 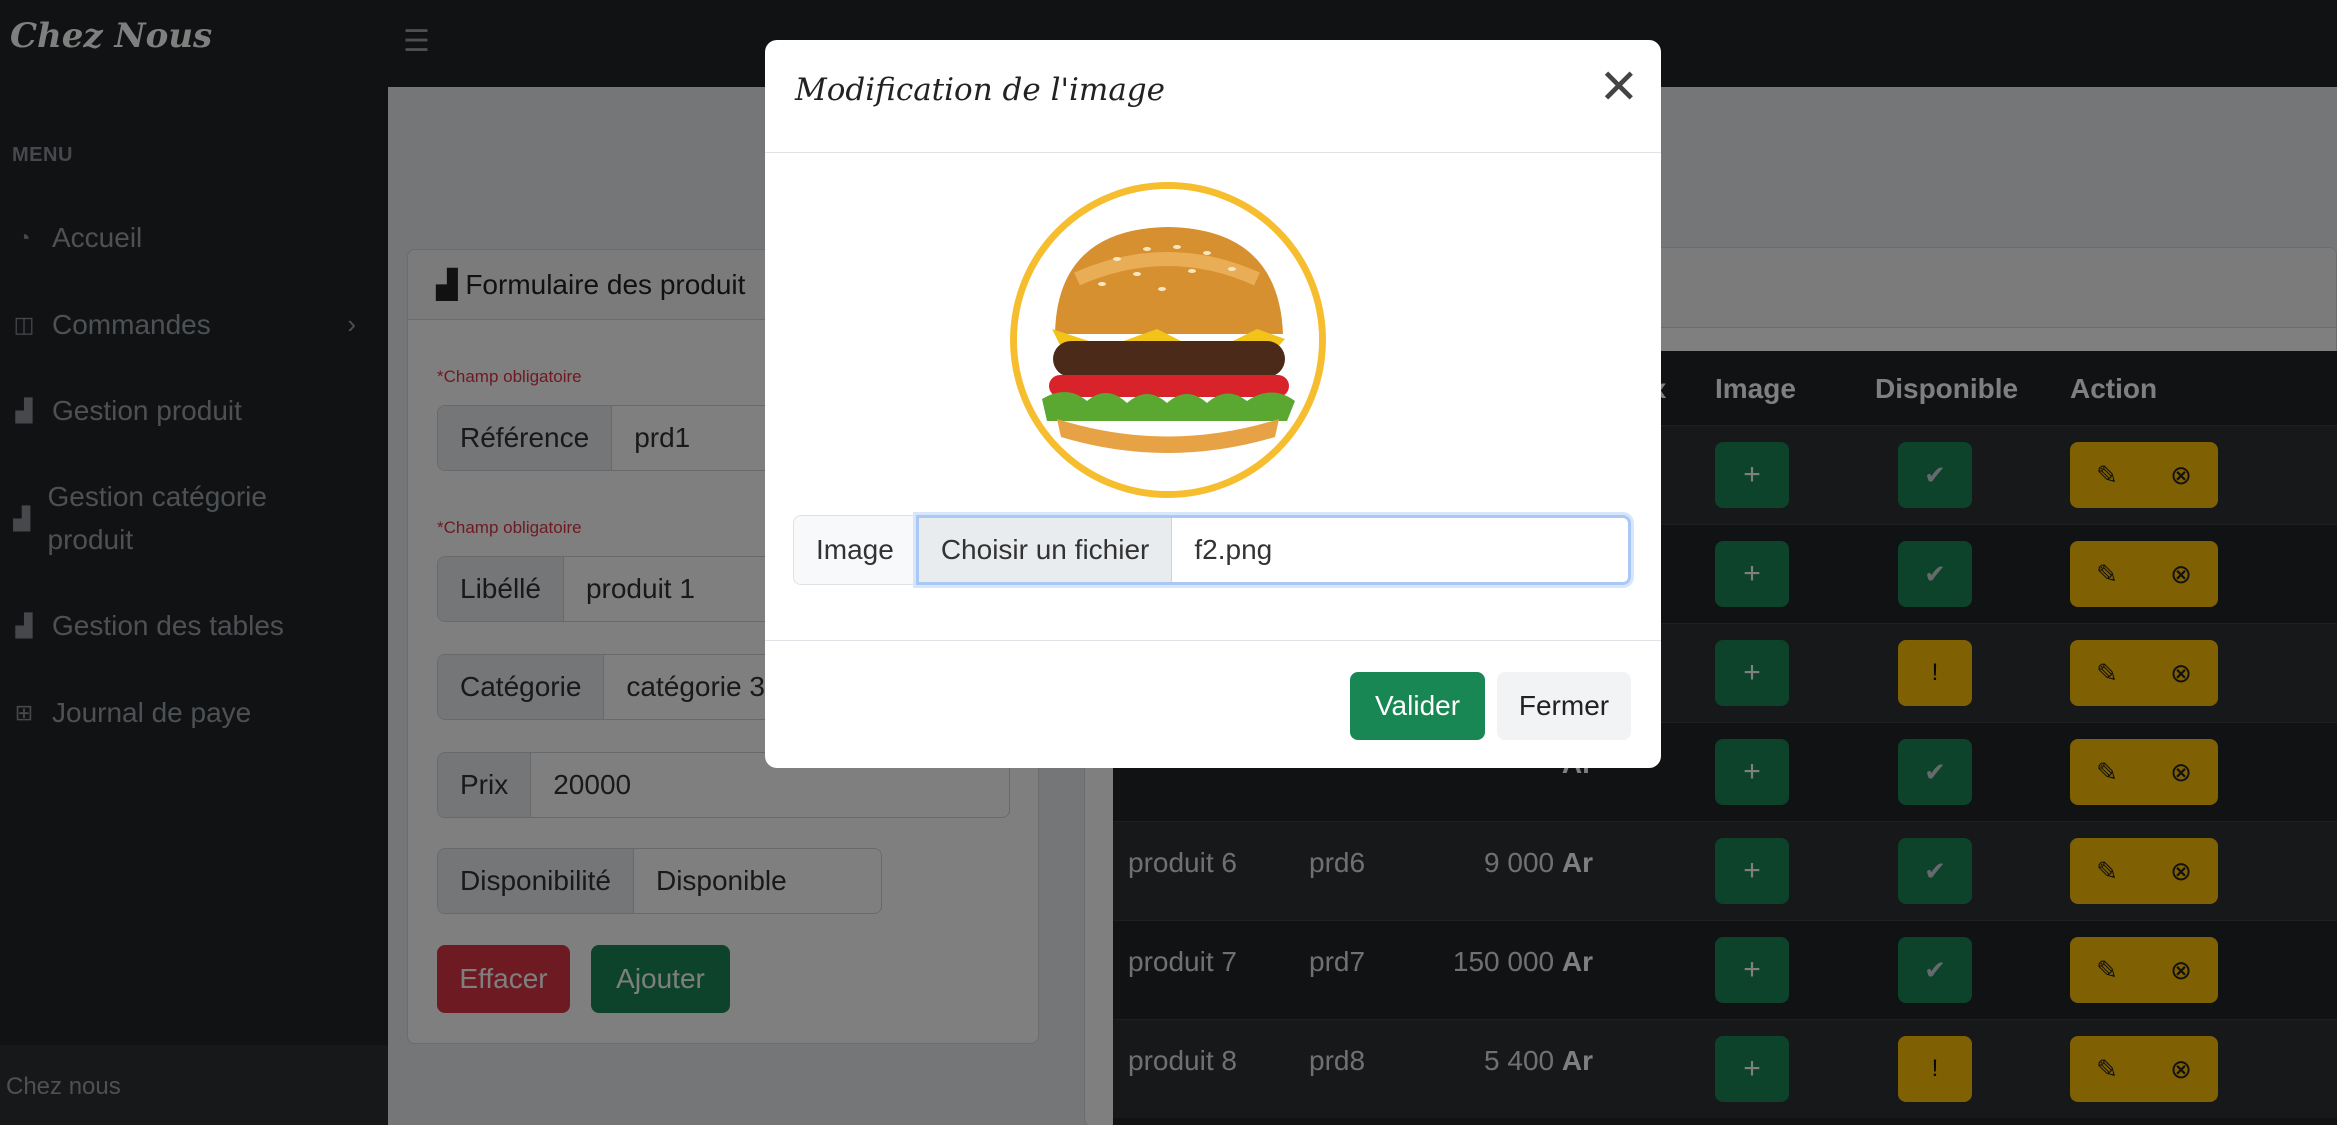 I want to click on product-image, so click(x=1168, y=340).